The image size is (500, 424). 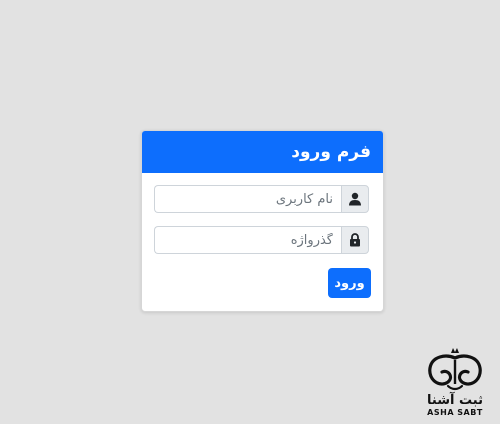 I want to click on logo-emblem-icon, so click(x=455, y=369).